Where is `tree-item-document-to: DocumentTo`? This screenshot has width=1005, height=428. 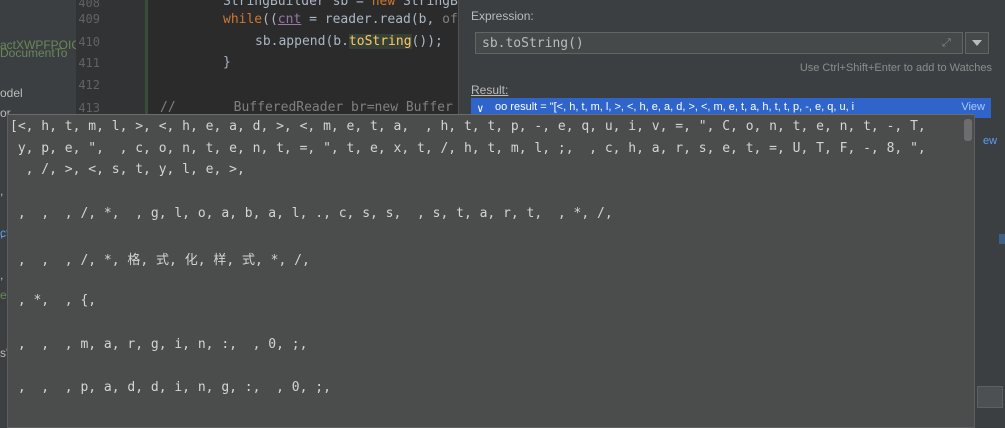 tree-item-document-to: DocumentTo is located at coordinates (33, 53).